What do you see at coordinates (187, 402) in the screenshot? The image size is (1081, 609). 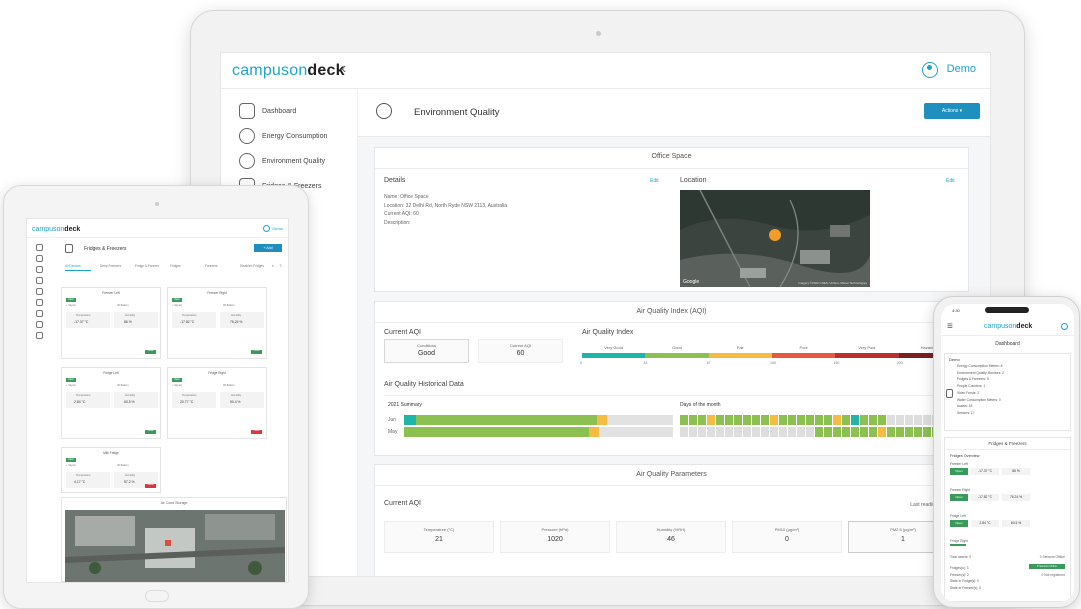 I see `temp-value: 20.77 °C` at bounding box center [187, 402].